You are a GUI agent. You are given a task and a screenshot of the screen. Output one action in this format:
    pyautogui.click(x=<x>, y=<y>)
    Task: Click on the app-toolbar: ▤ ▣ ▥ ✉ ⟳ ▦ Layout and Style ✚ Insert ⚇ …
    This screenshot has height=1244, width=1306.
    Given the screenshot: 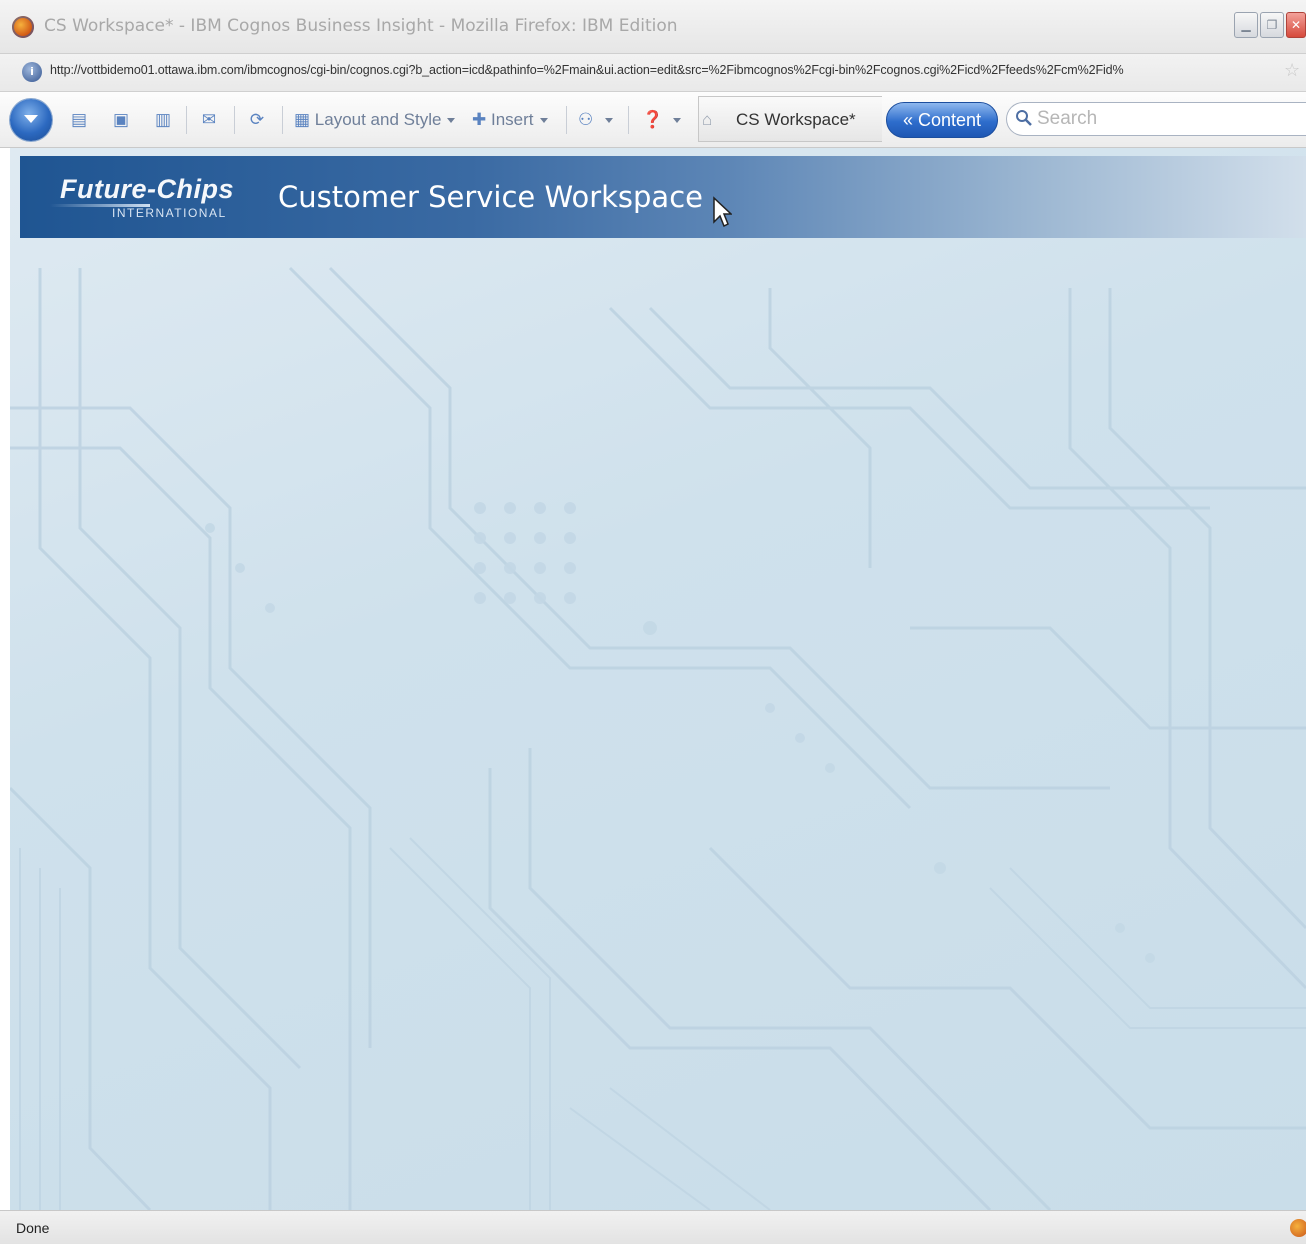 What is the action you would take?
    pyautogui.click(x=653, y=120)
    